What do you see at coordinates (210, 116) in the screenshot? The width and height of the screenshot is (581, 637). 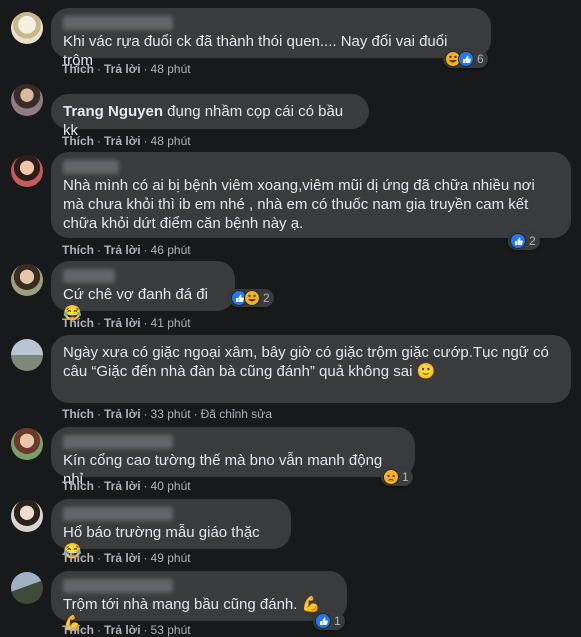 I see `comment-bubble: Trang Nguyen đụng nhầm cọp cái có bầu kk` at bounding box center [210, 116].